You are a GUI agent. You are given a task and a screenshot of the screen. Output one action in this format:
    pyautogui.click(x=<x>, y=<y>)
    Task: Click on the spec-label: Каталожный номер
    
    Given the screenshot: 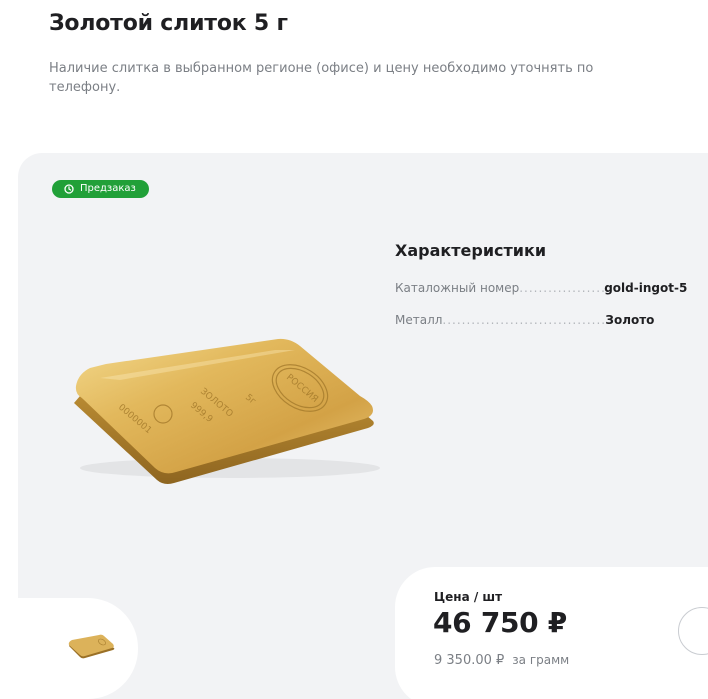 What is the action you would take?
    pyautogui.click(x=457, y=288)
    